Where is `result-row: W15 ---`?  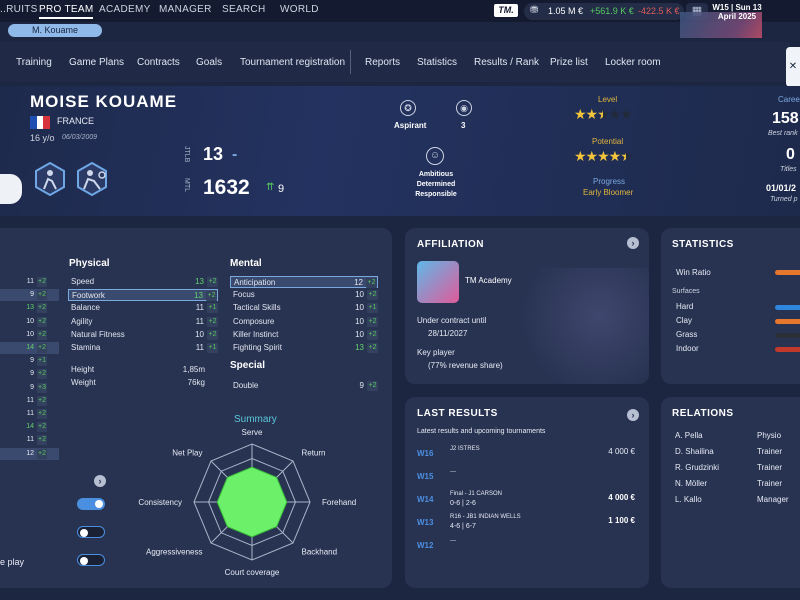 result-row: W15 --- is located at coordinates (526, 478).